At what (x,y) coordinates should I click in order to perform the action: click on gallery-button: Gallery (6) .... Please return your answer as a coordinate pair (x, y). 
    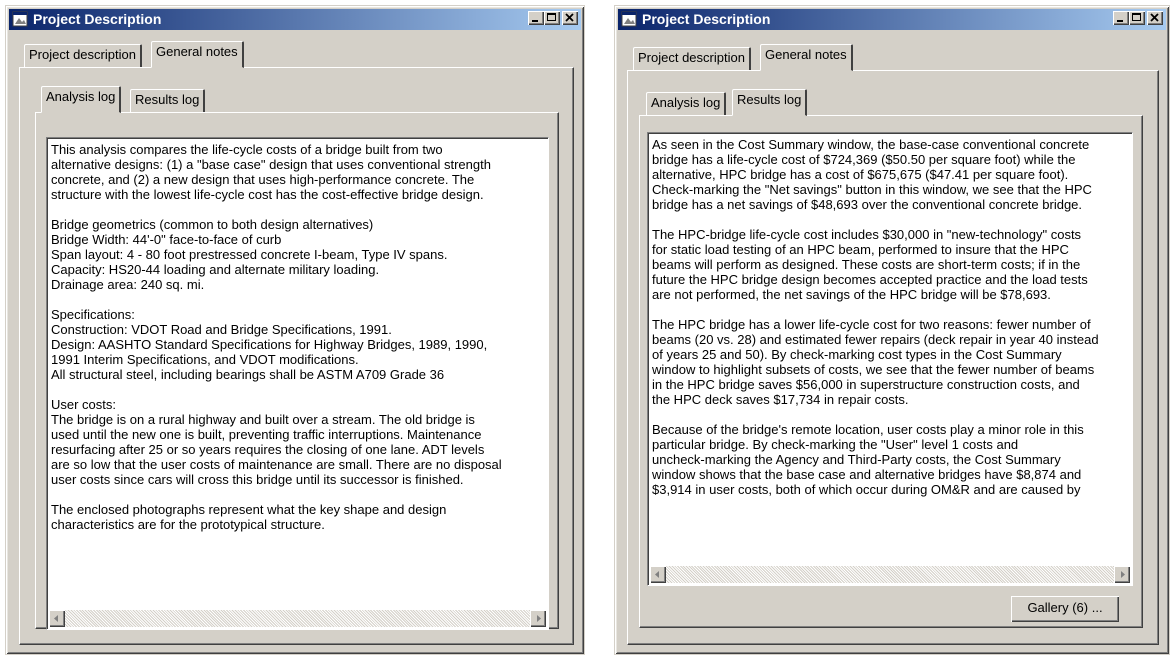
    Looking at the image, I should click on (1065, 609).